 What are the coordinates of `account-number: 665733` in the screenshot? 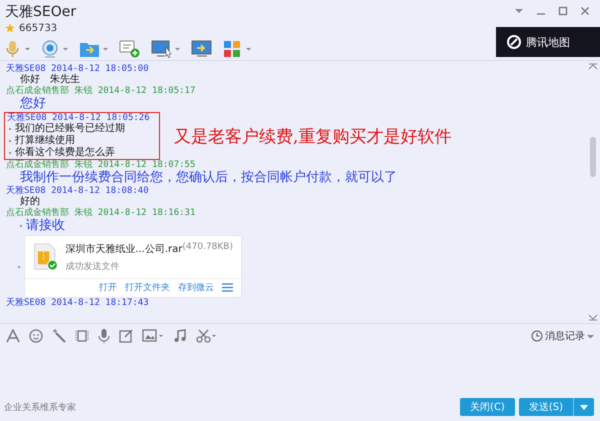 It's located at (38, 28).